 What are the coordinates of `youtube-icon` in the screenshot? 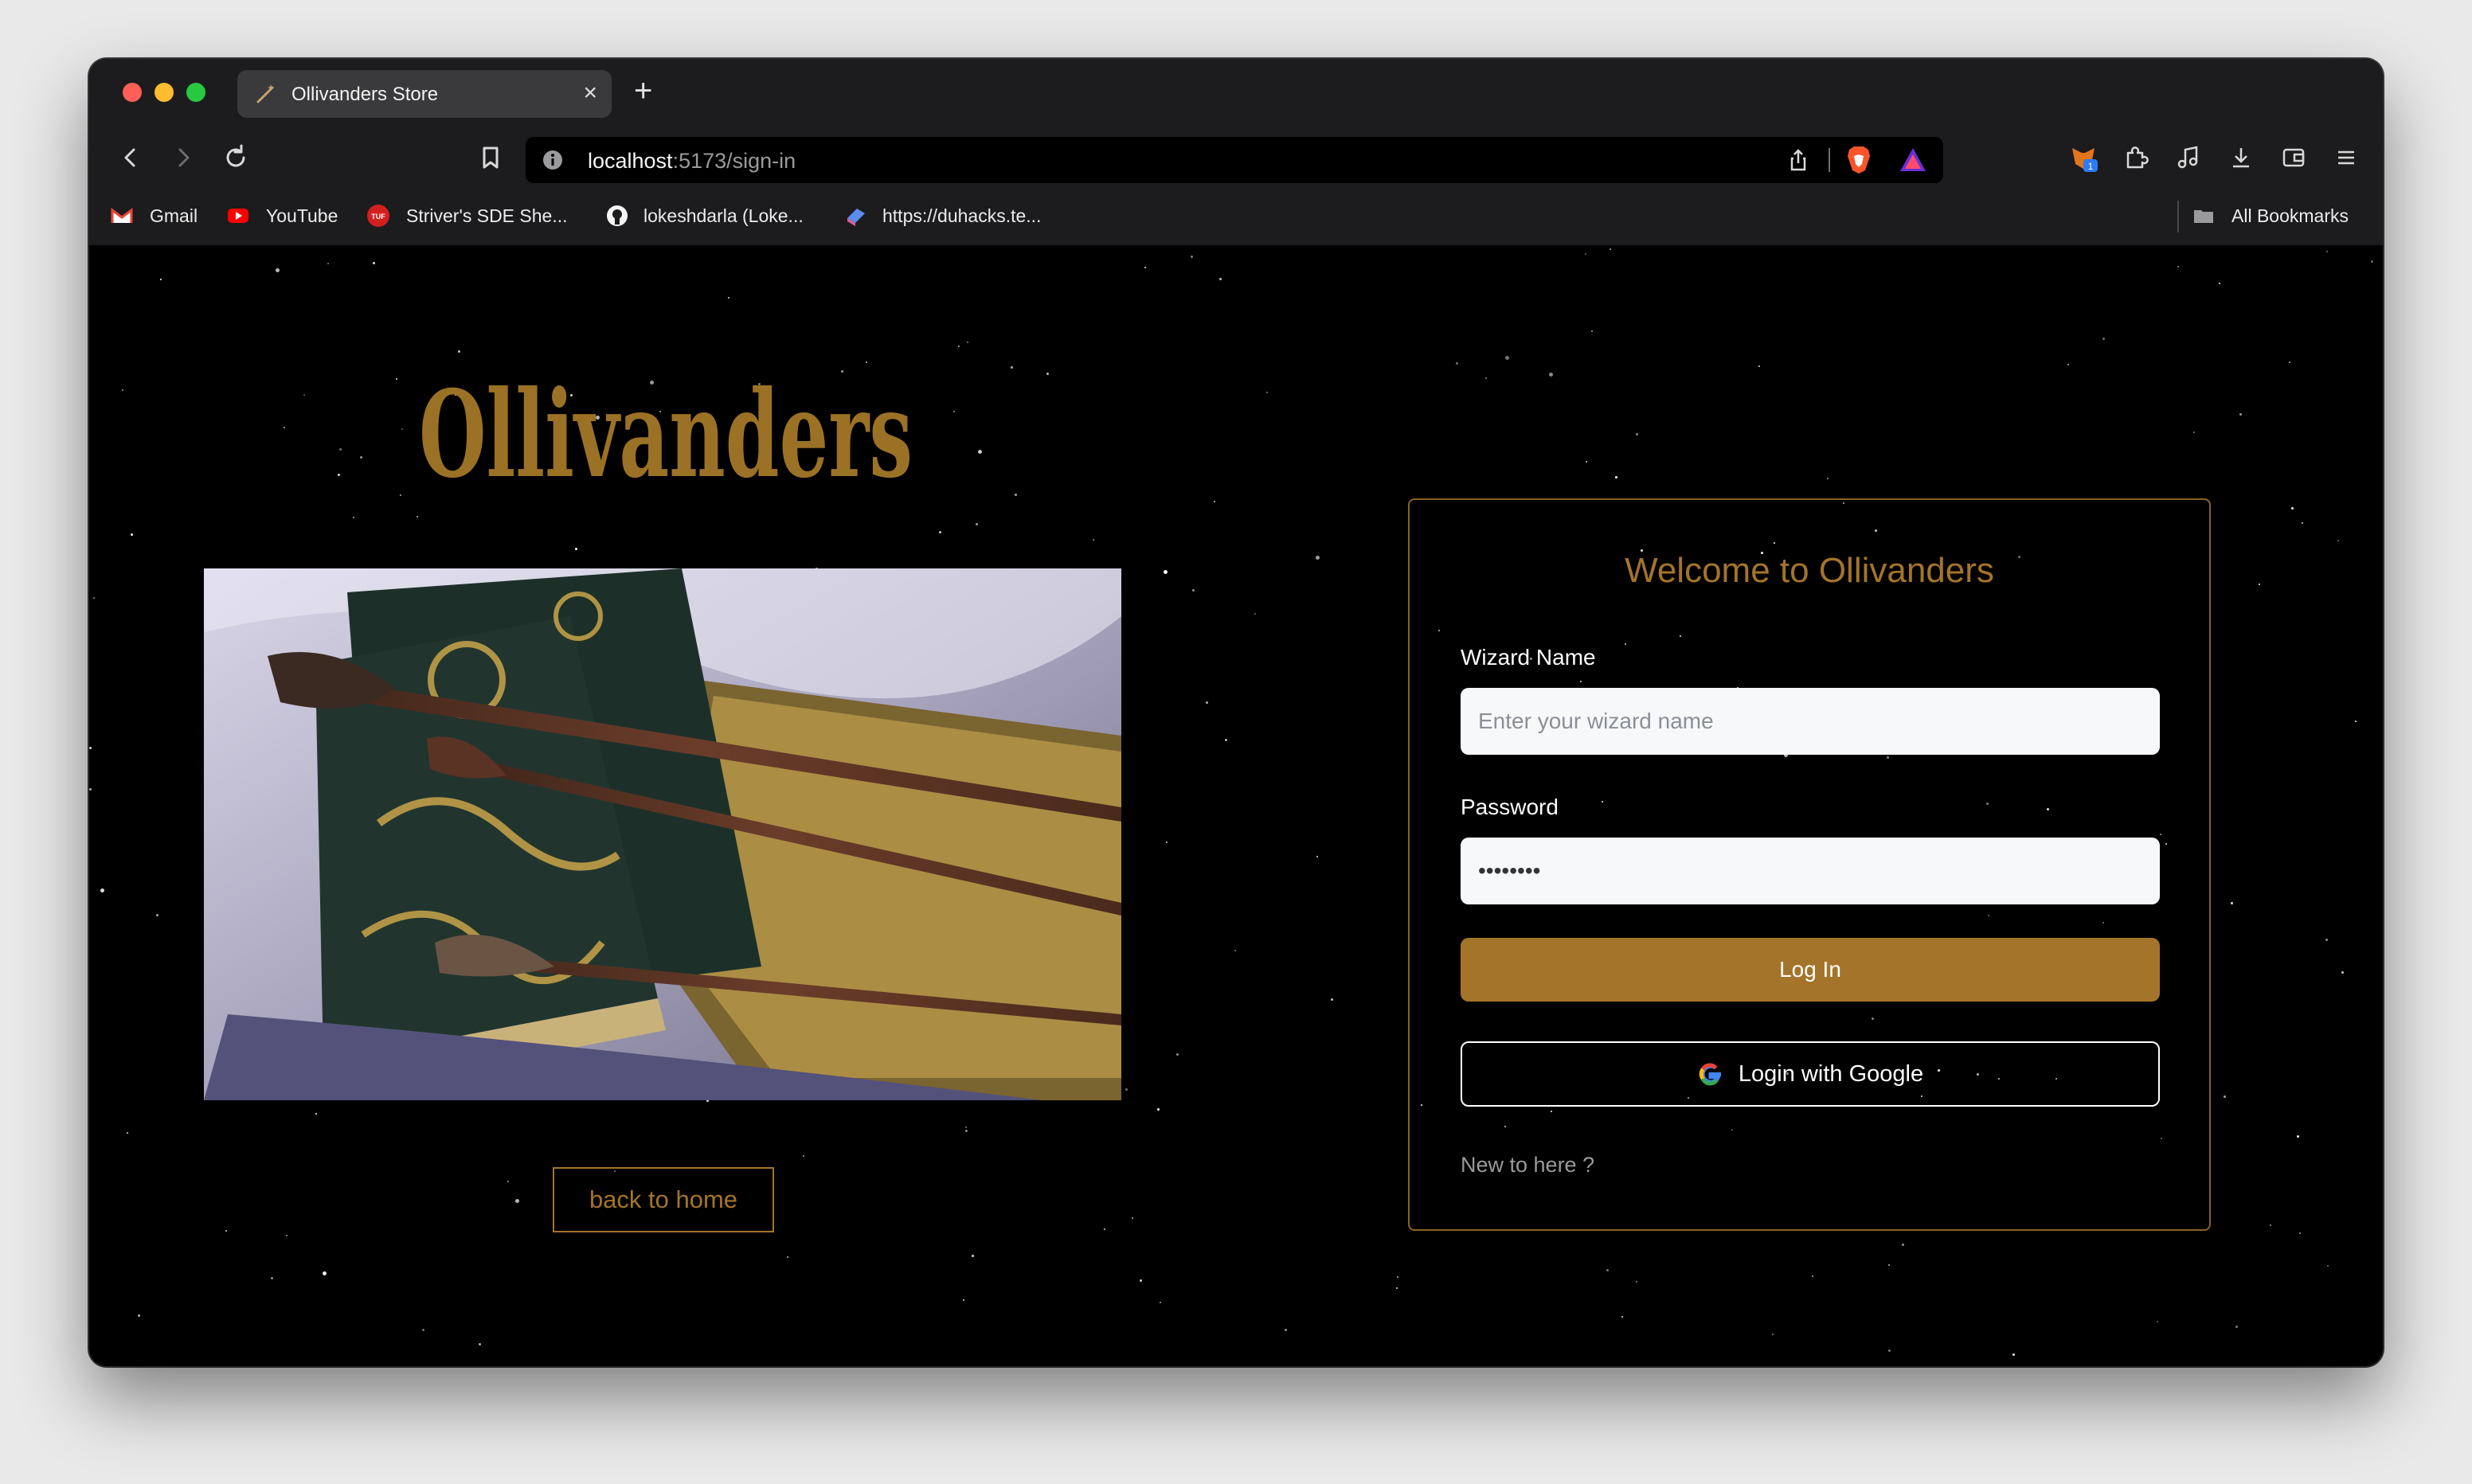 It's located at (238, 216).